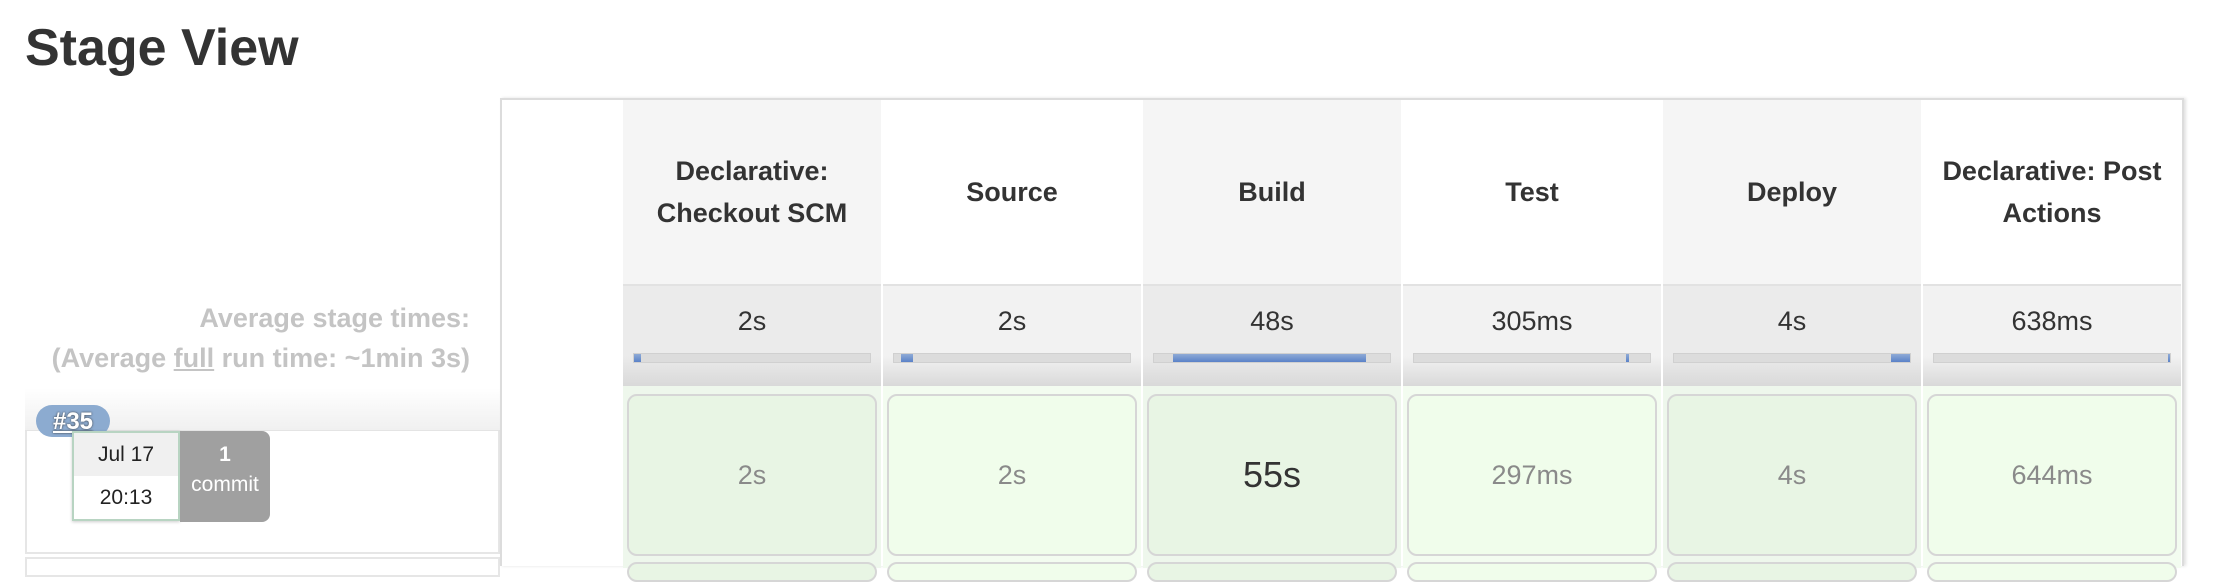 This screenshot has height=582, width=2222. I want to click on avg-stage-times-text: Average stage times:, so click(334, 318).